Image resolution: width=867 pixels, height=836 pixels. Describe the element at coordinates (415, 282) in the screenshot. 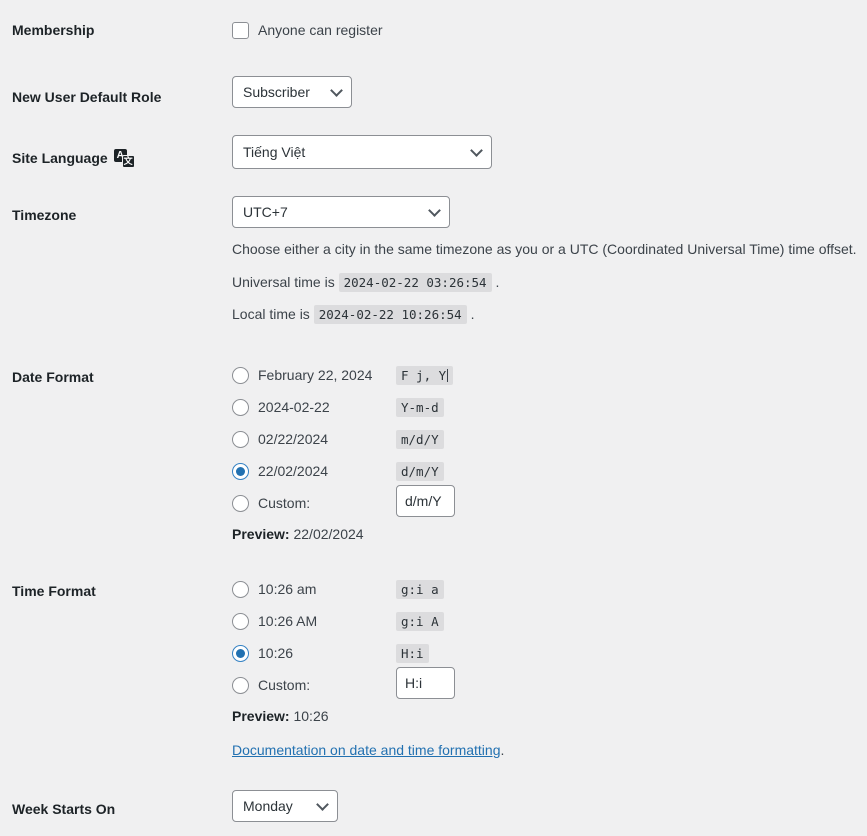

I see `universal-time-value: 2024-02-22 03:26:54` at that location.